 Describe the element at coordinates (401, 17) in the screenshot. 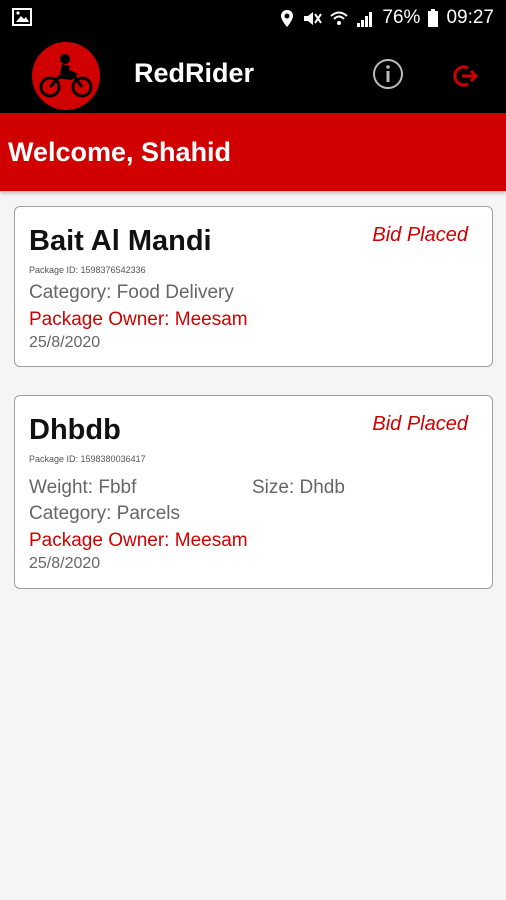

I see `battery-percent: 76%` at that location.